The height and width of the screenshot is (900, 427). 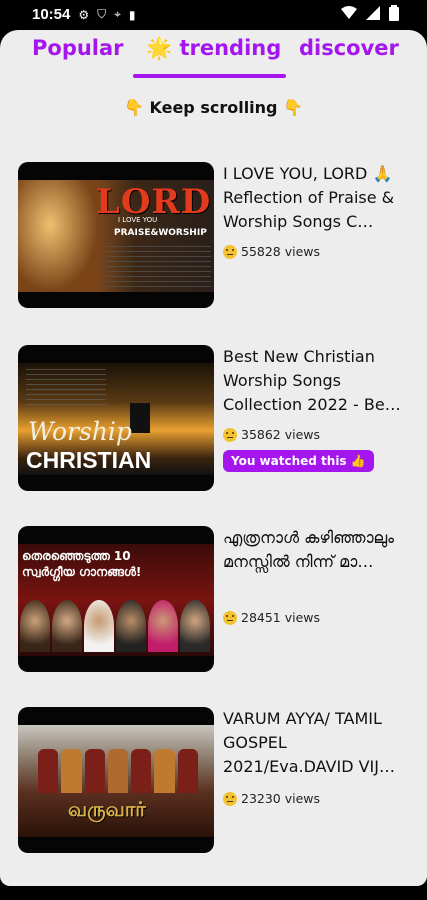 I want to click on sim-card-icon: ▮, so click(x=132, y=14).